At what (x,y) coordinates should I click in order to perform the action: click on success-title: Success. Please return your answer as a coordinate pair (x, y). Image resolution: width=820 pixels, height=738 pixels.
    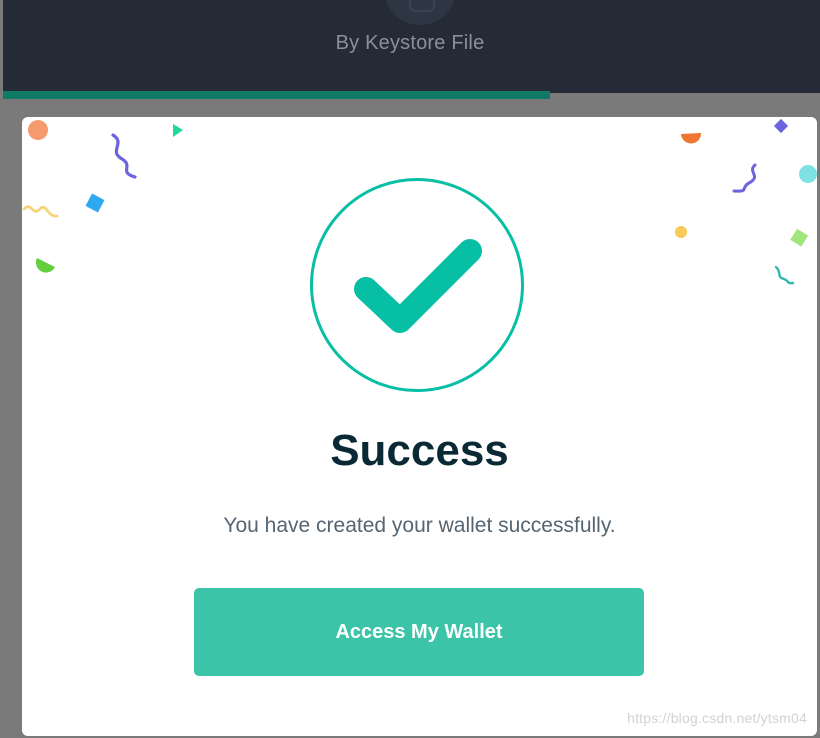
    Looking at the image, I should click on (419, 450).